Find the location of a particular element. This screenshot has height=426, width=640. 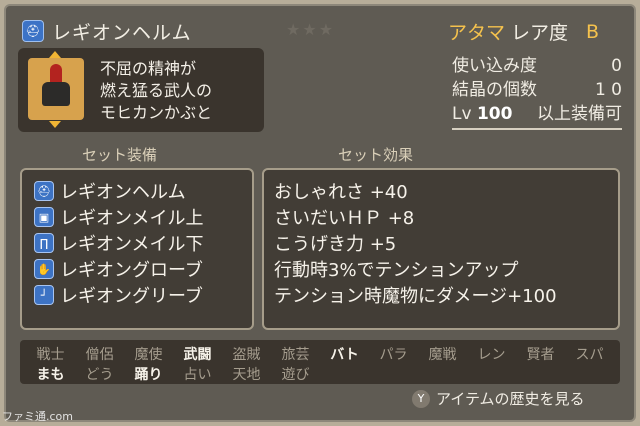

job: 魔戦 is located at coordinates (442, 355).